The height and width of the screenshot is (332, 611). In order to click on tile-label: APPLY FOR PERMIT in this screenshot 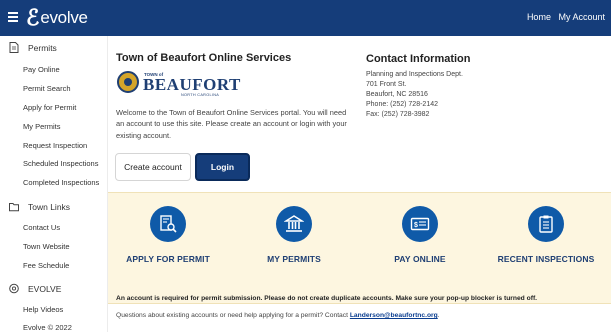, I will do `click(168, 259)`.